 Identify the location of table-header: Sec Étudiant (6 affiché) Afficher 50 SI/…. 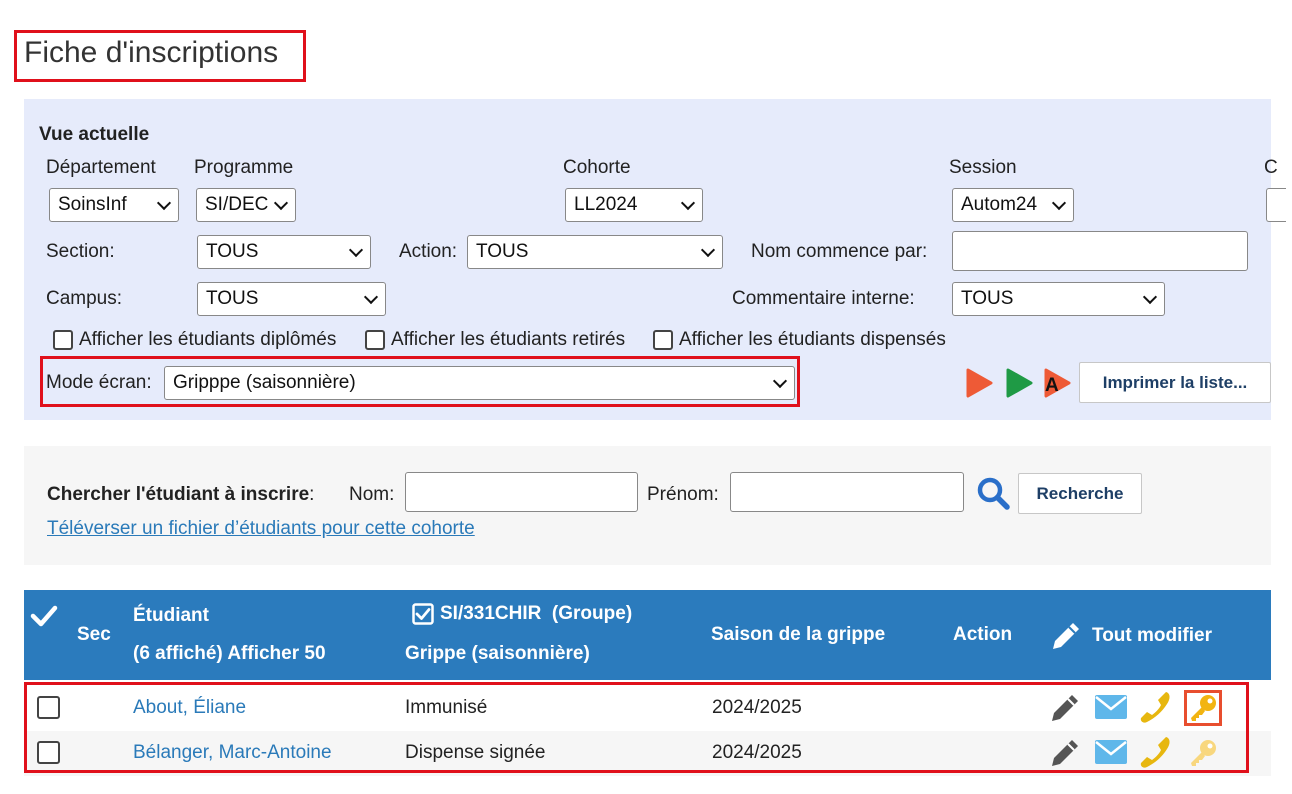
(647, 635).